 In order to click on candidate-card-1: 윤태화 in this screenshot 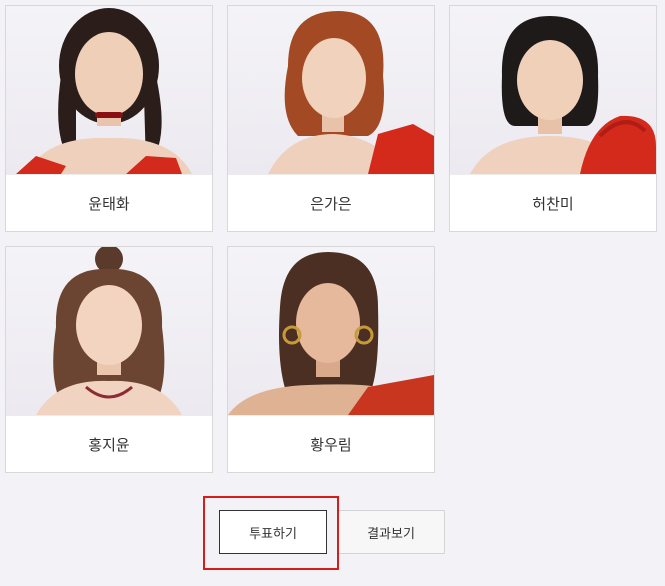, I will do `click(109, 118)`.